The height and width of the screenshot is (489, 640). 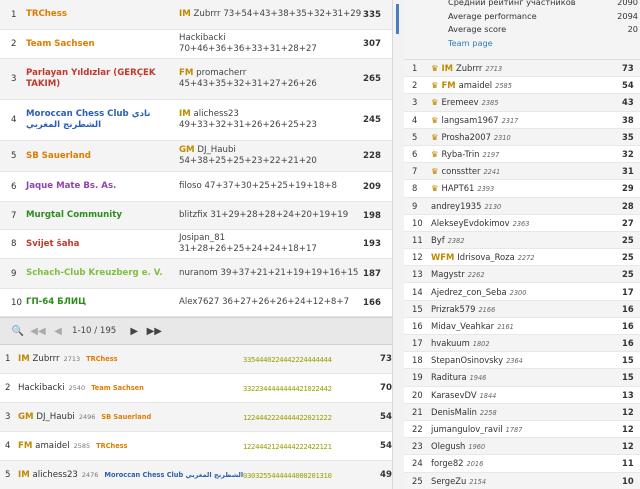 What do you see at coordinates (469, 68) in the screenshot?
I see `member-name: Zubrrr` at bounding box center [469, 68].